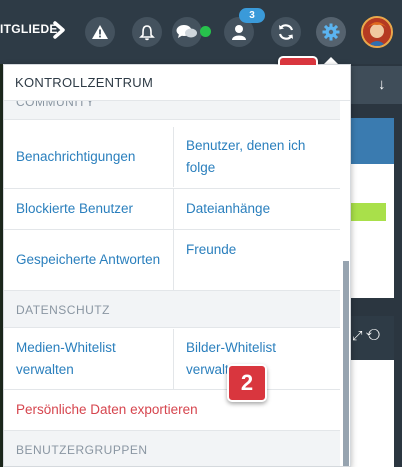  What do you see at coordinates (59, 30) in the screenshot?
I see `chevron-right-icon` at bounding box center [59, 30].